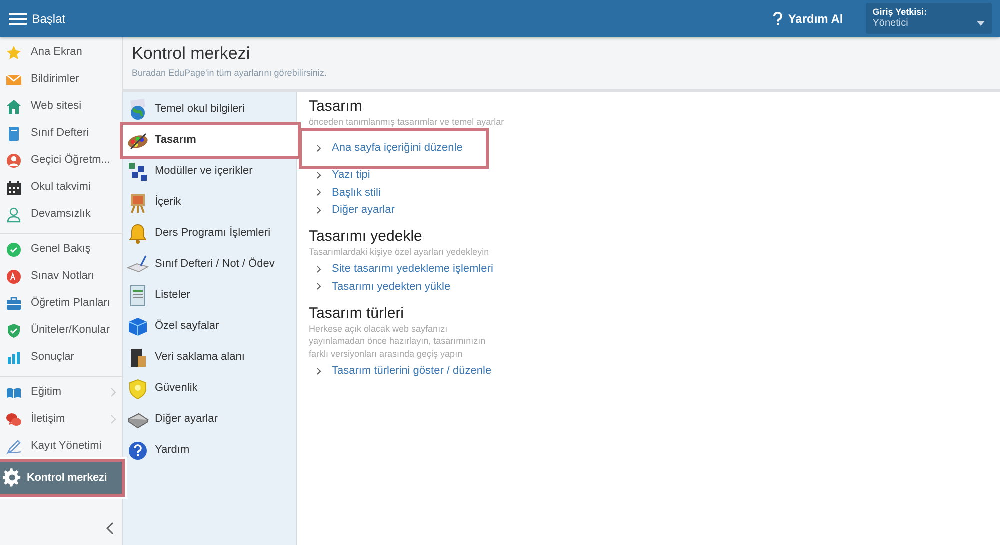 The image size is (1000, 545). I want to click on envelope-icon, so click(14, 80).